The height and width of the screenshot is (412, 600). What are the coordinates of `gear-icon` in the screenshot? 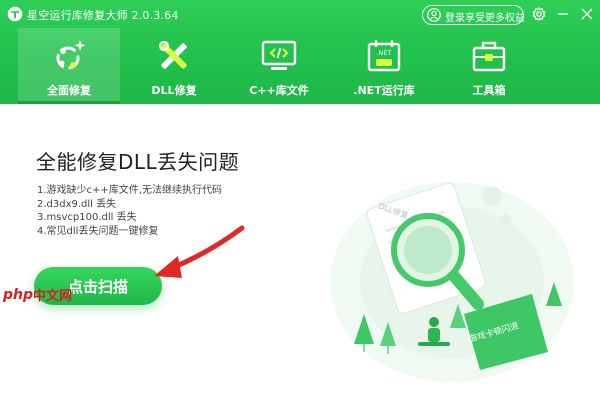 It's located at (539, 14).